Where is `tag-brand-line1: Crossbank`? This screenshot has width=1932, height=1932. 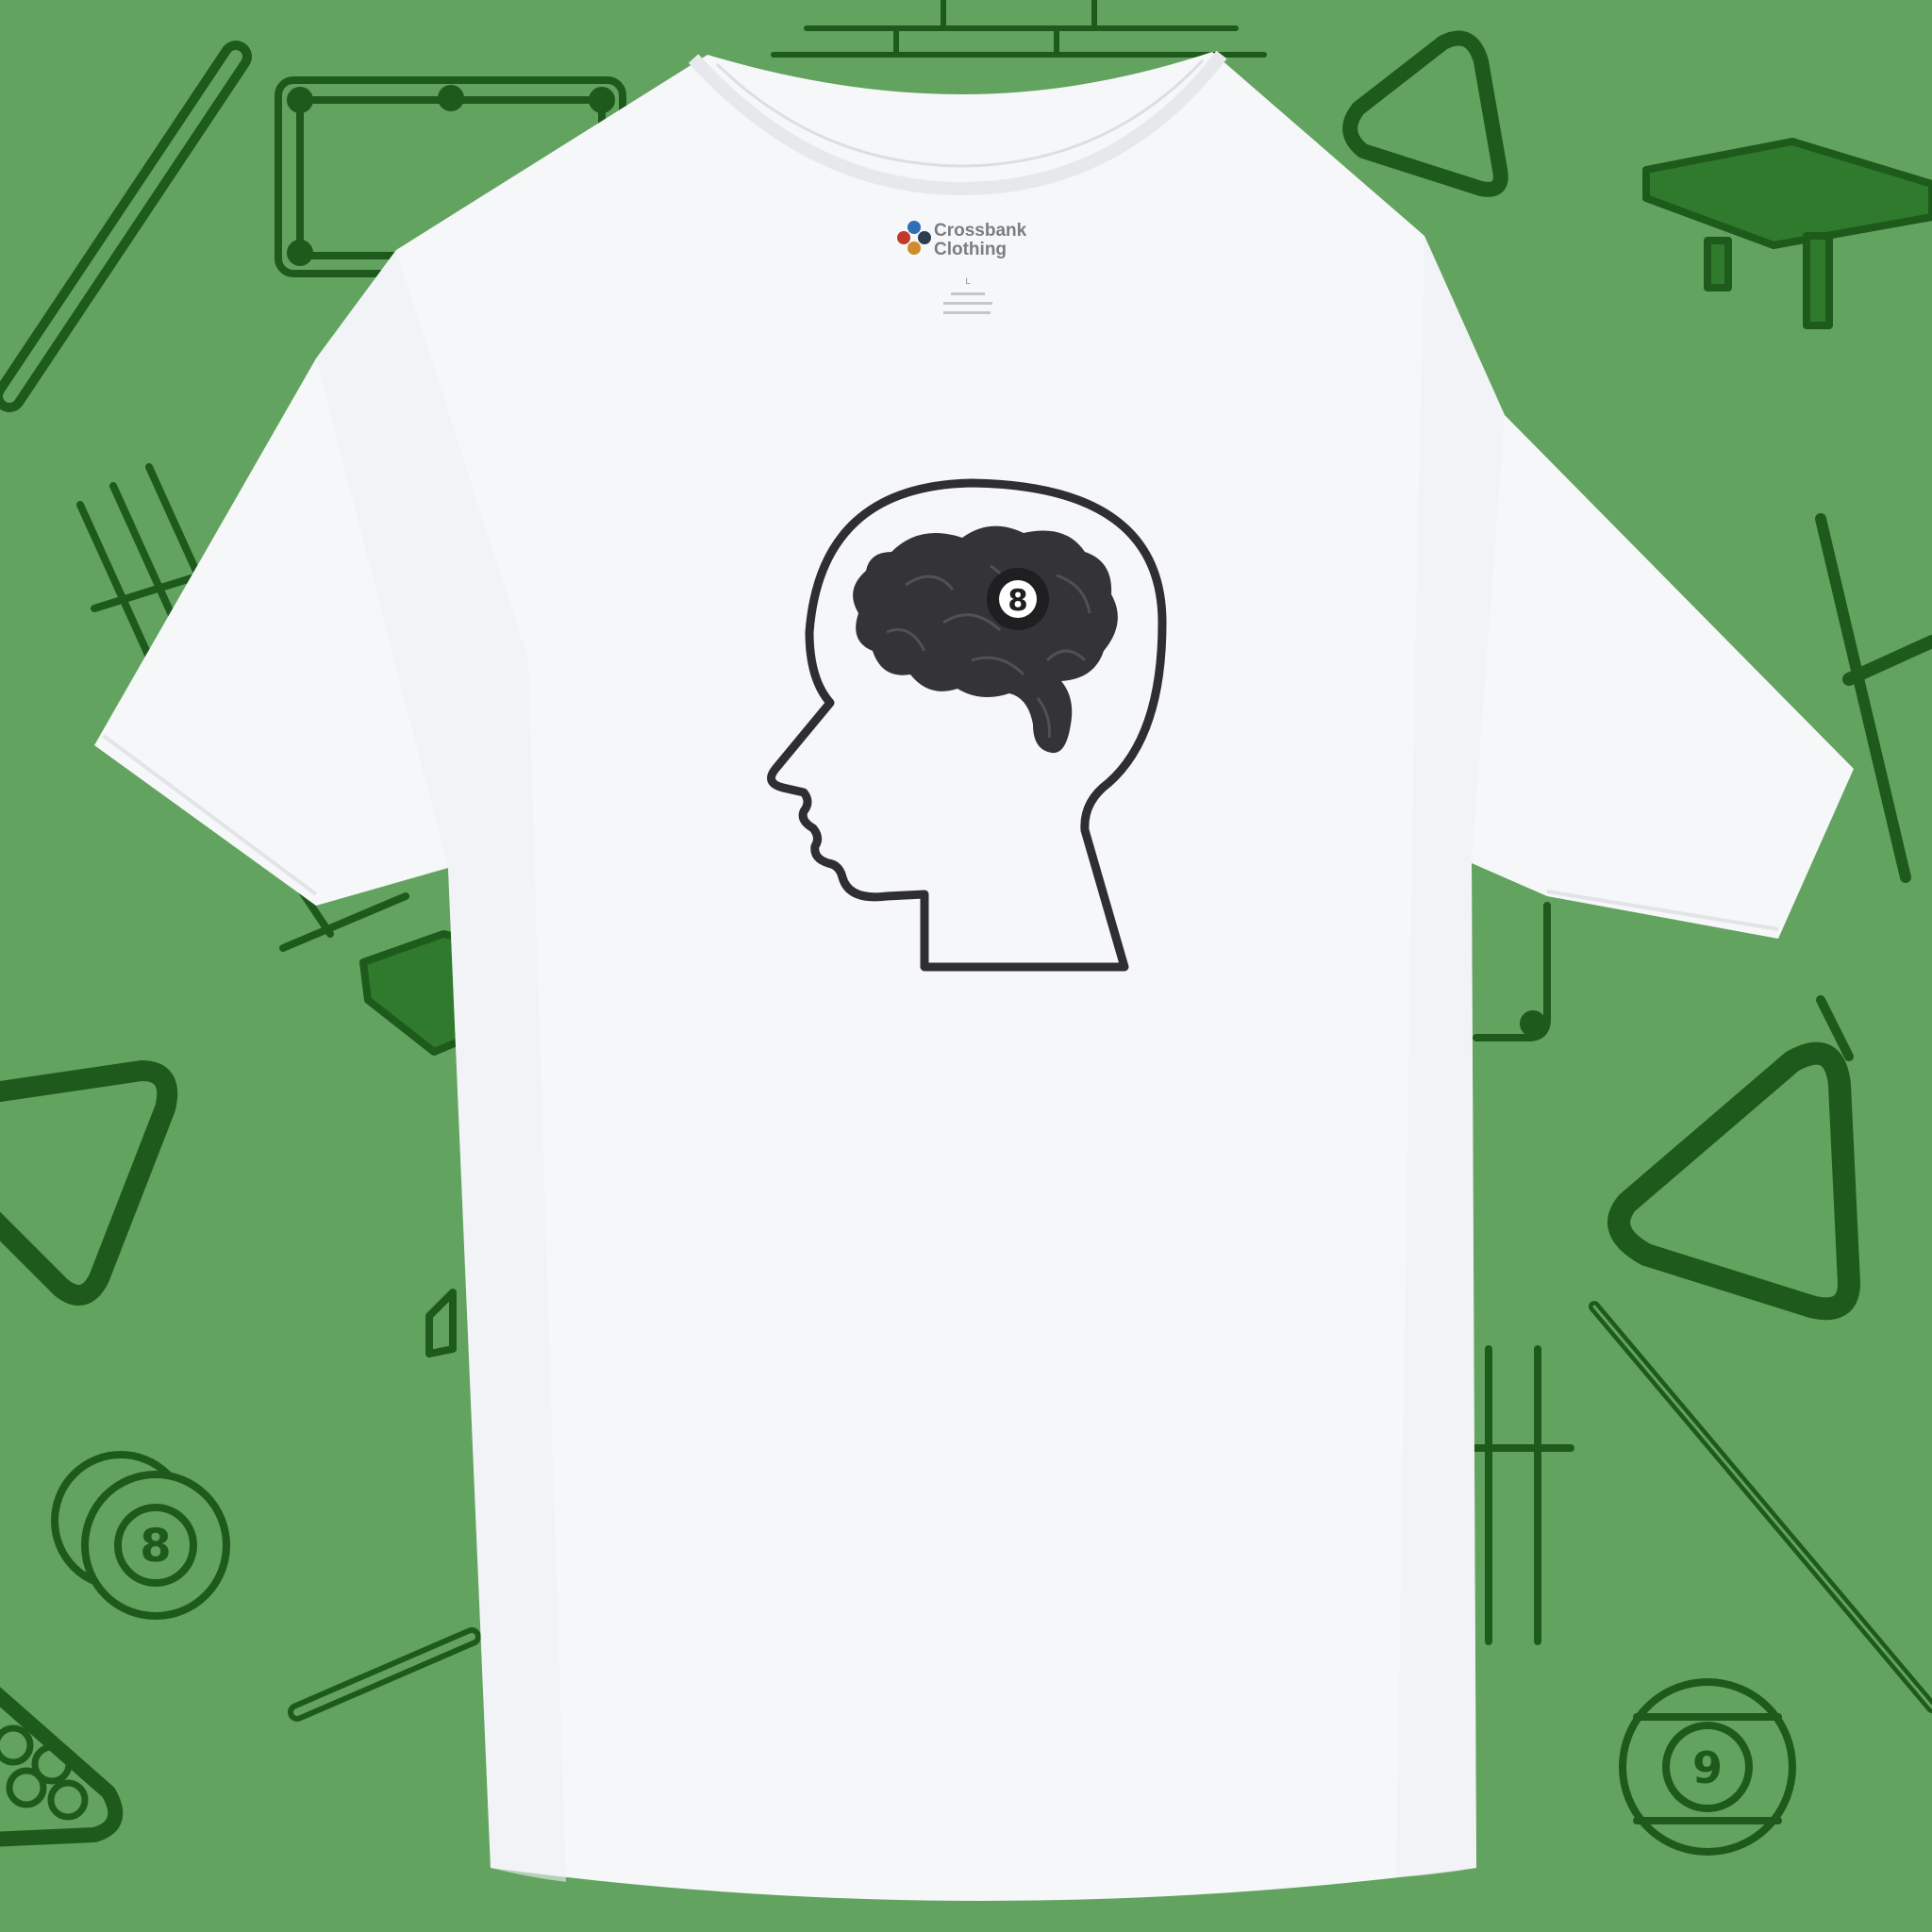 tag-brand-line1: Crossbank is located at coordinates (981, 231).